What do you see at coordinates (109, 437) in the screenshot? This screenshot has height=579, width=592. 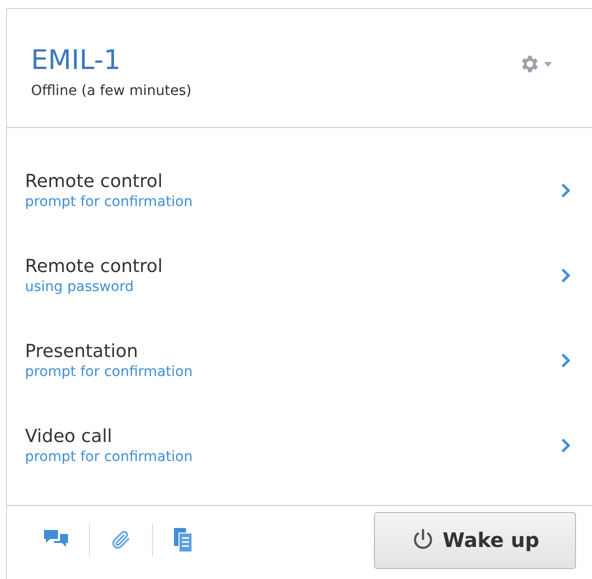 I see `action-title: Video call` at bounding box center [109, 437].